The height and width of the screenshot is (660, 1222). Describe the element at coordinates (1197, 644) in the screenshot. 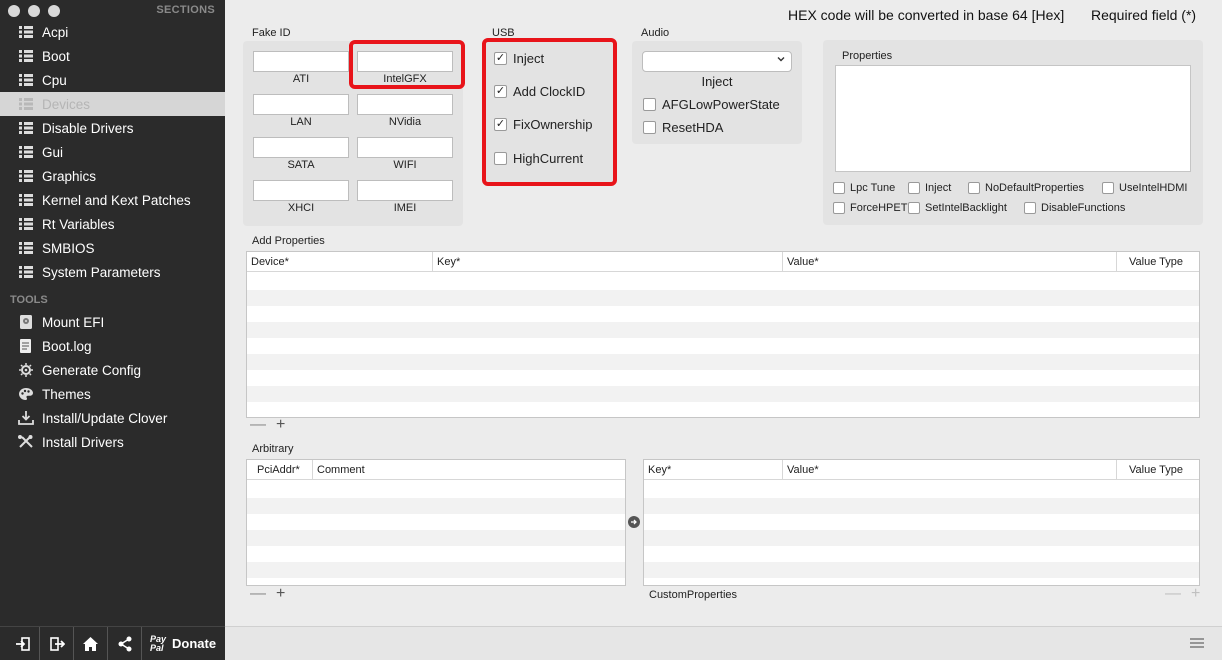

I see `menu-icon` at that location.